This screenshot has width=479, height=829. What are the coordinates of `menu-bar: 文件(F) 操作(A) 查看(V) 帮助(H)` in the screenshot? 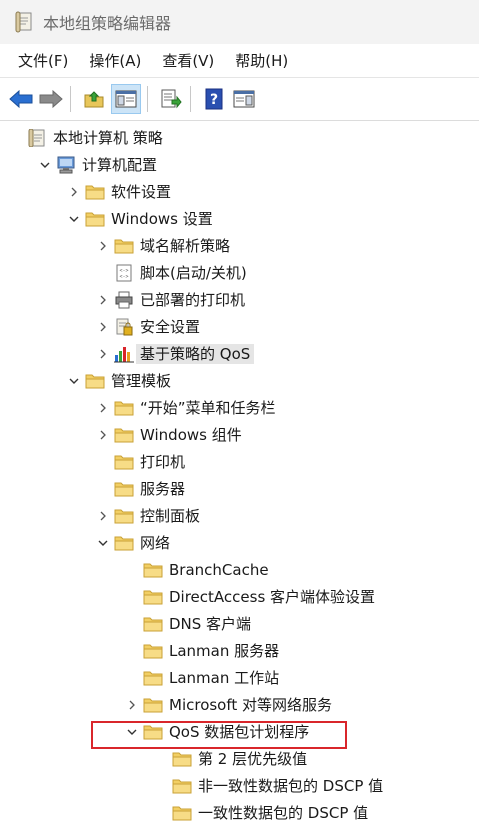 It's located at (239, 61).